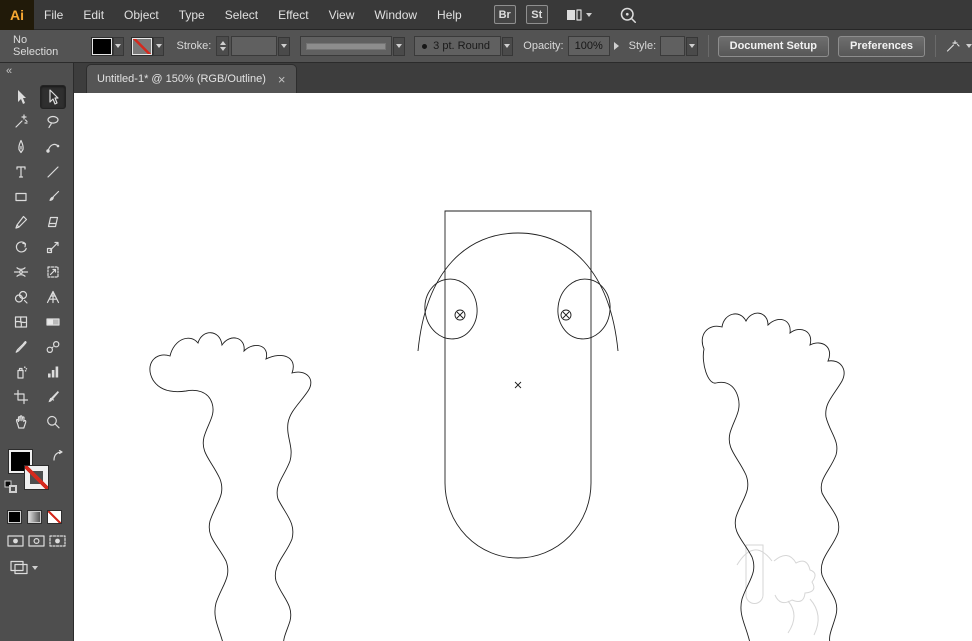  What do you see at coordinates (21, 172) in the screenshot?
I see `type-tool` at bounding box center [21, 172].